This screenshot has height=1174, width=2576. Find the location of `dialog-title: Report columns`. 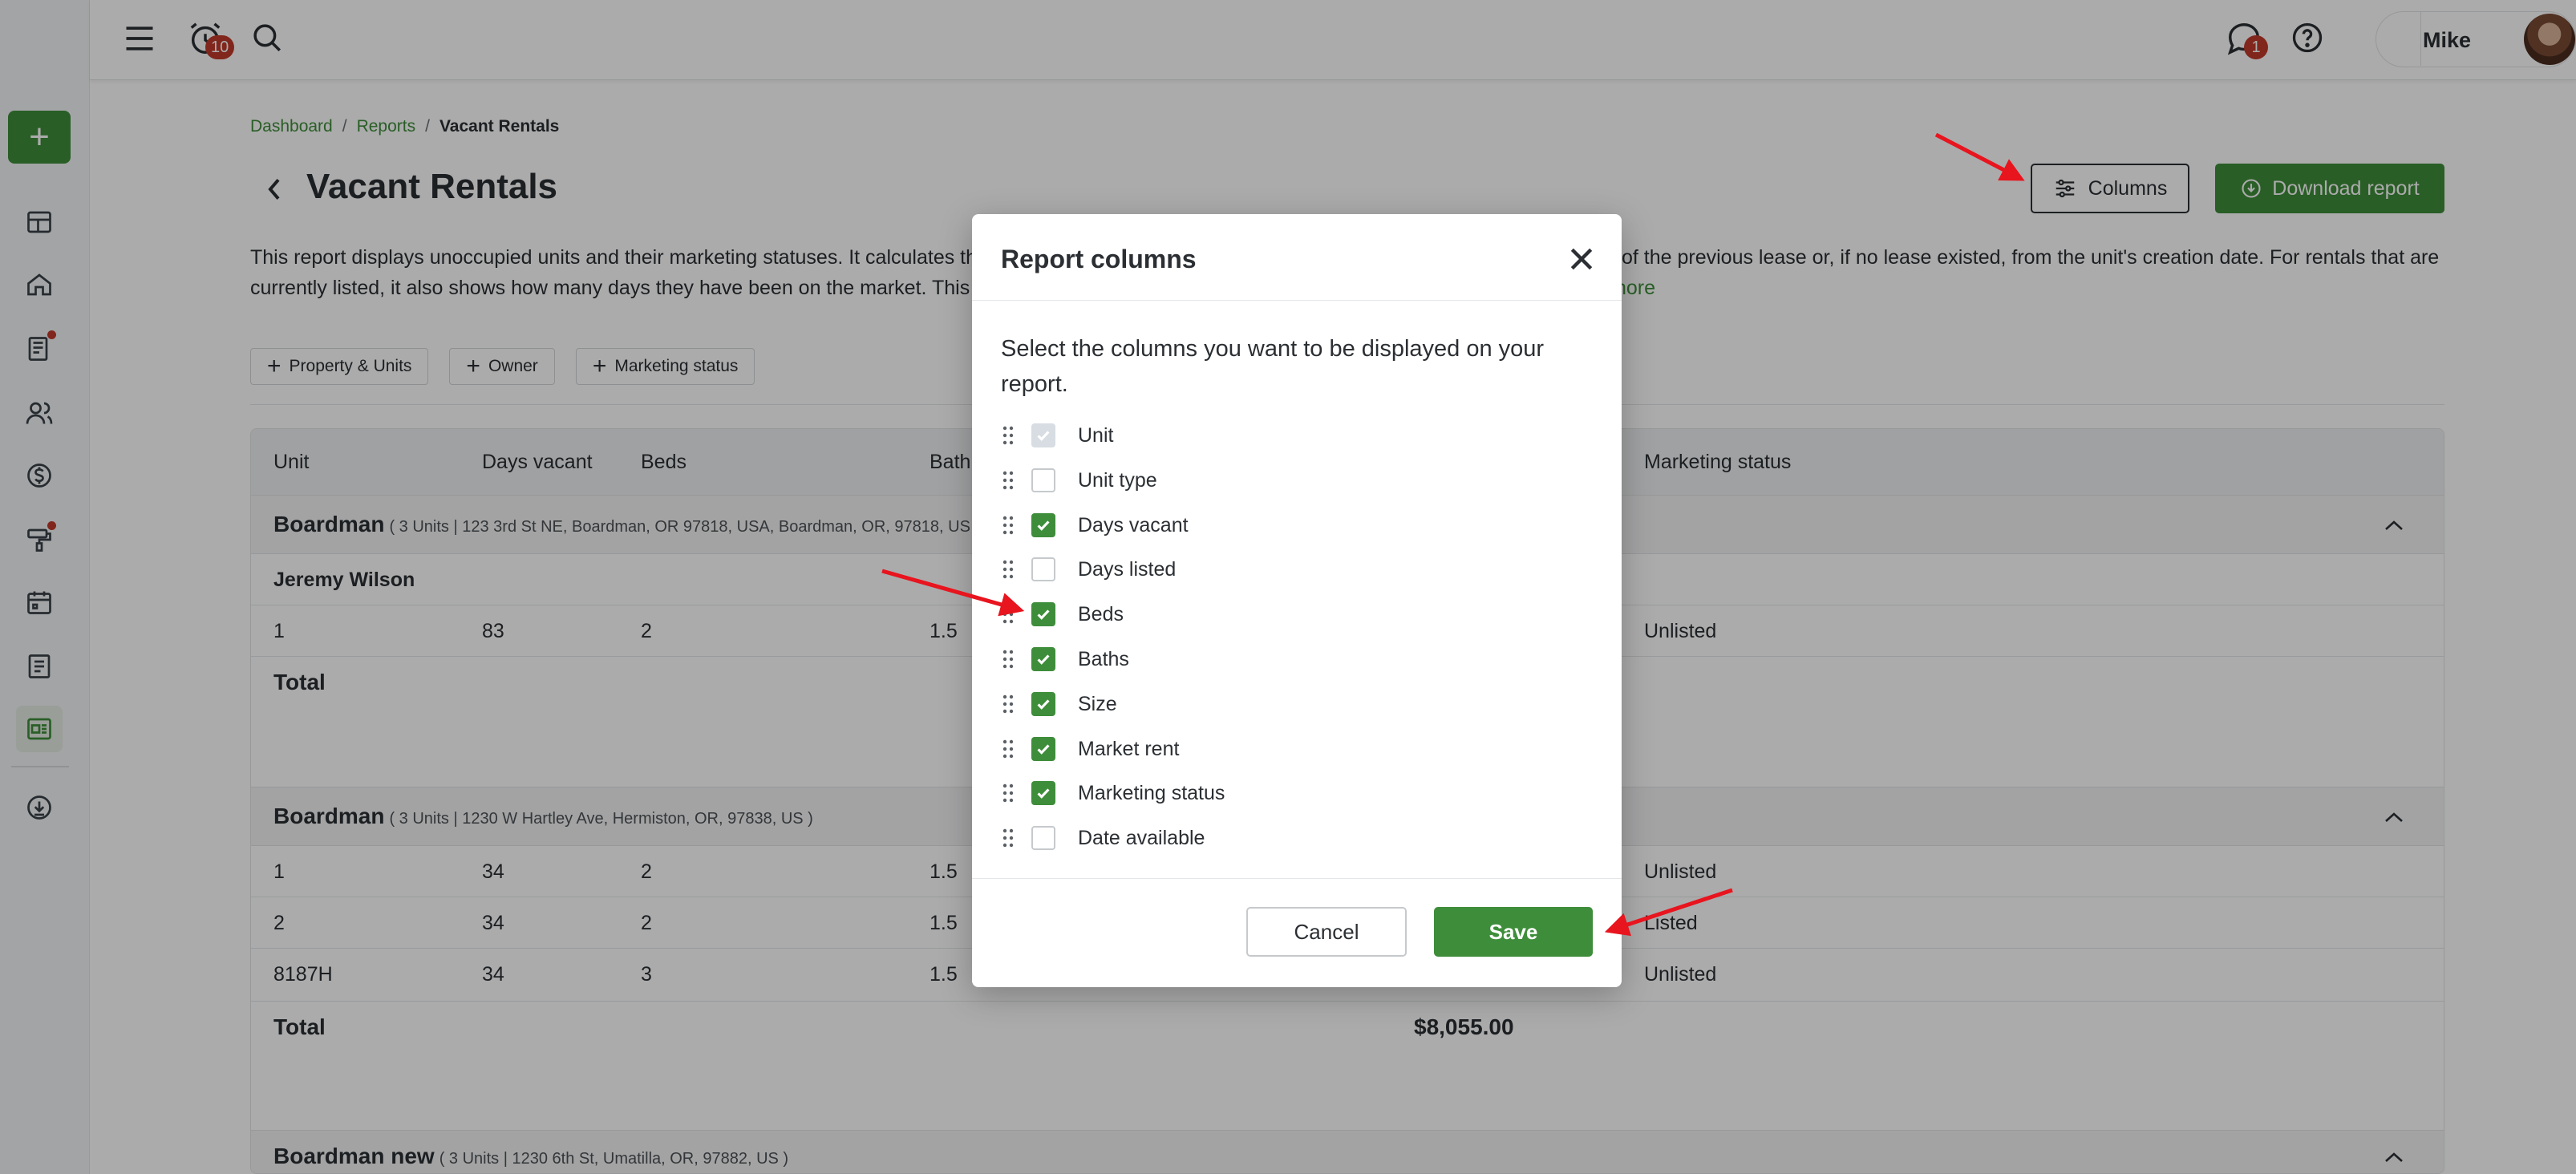

dialog-title: Report columns is located at coordinates (1099, 259).